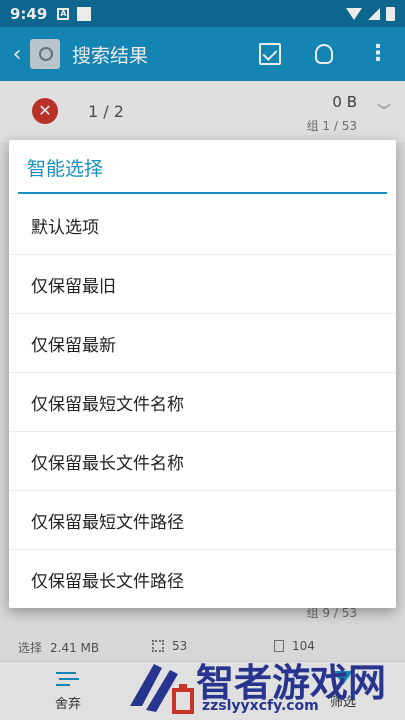  Describe the element at coordinates (45, 111) in the screenshot. I see `delete-icon: ✕` at that location.